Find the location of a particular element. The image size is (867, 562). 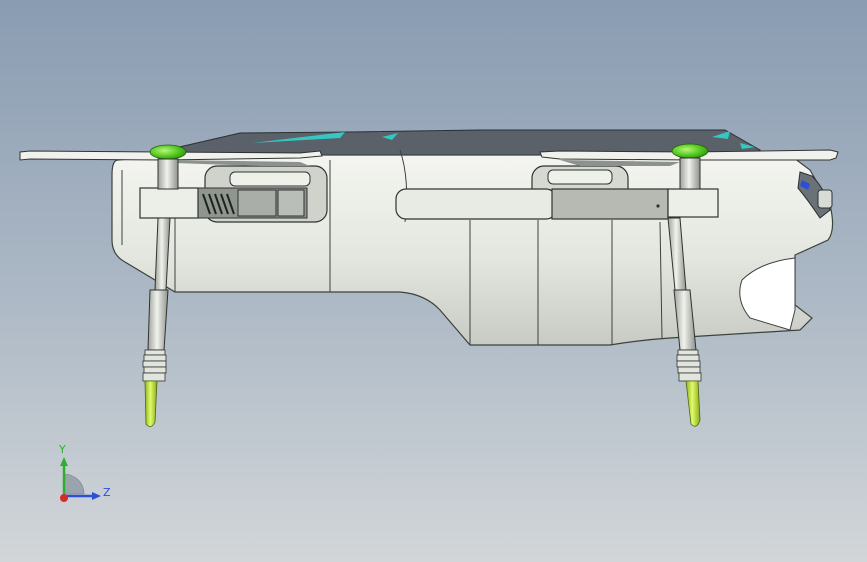

left-motor-shaft is located at coordinates (168, 174).